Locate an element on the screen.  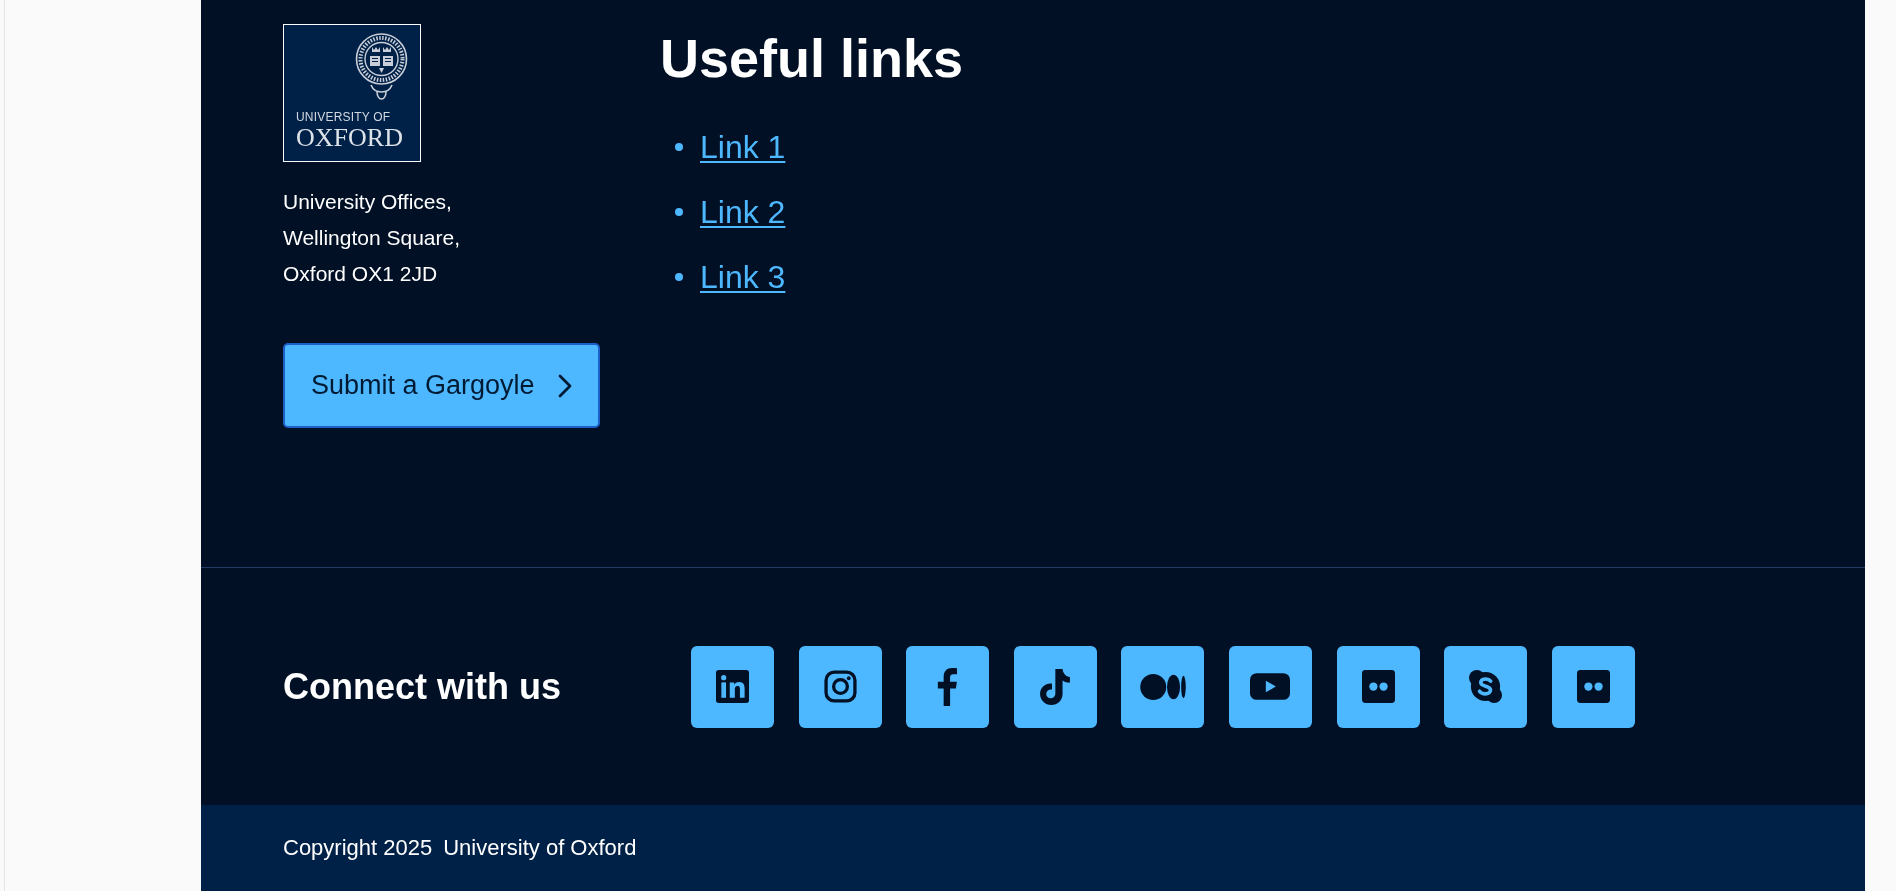
footer-link: Link 3 is located at coordinates (743, 276).